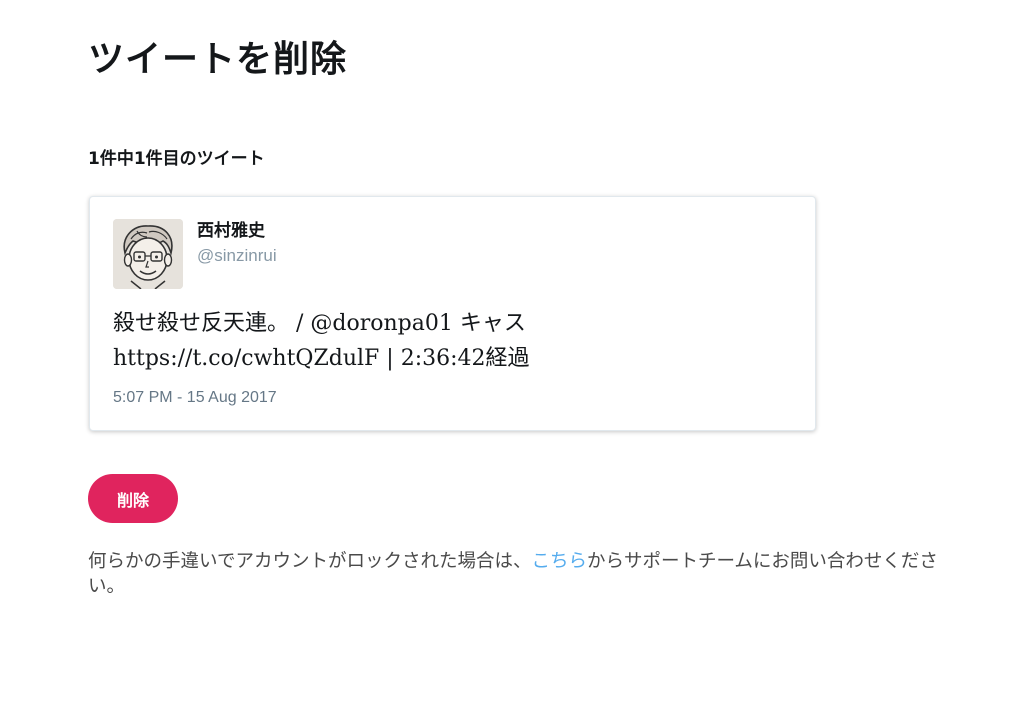  I want to click on screen-name: @sinzinrui, so click(237, 256).